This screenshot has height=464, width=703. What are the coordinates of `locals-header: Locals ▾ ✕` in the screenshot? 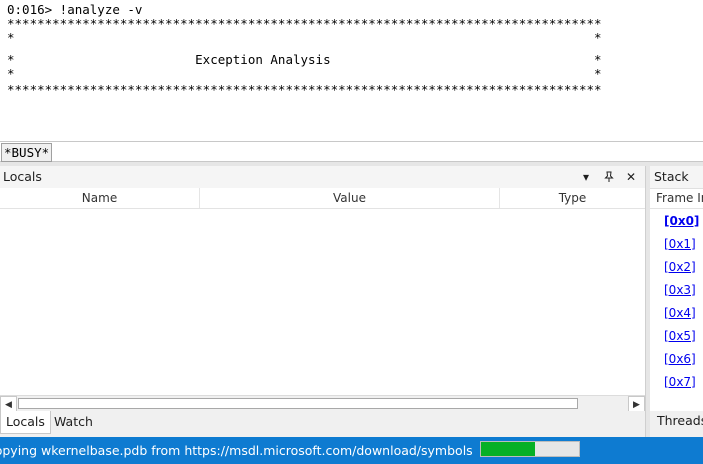 It's located at (322, 177).